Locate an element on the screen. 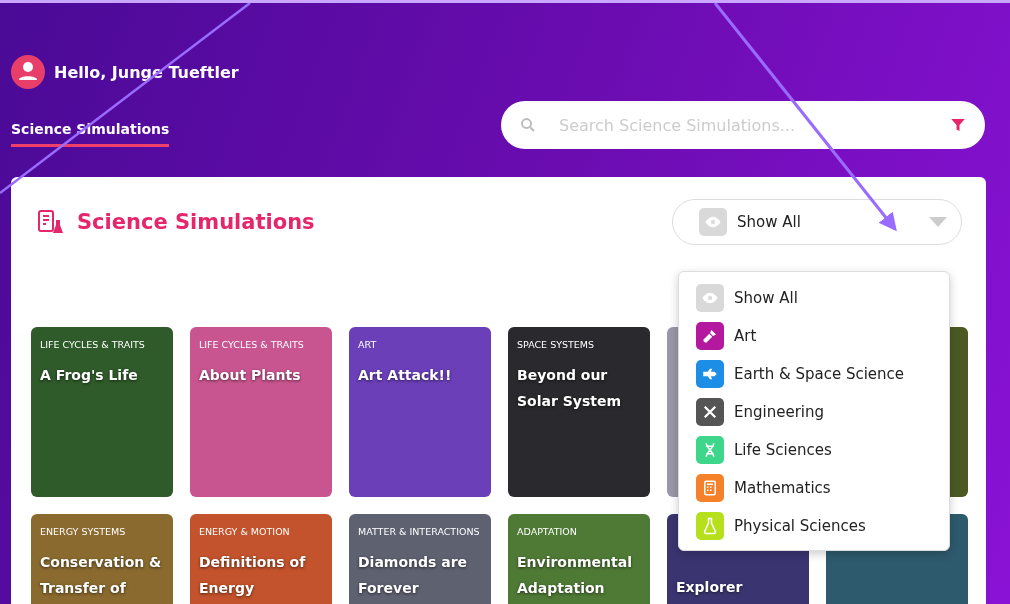  card-title: Beyond our Solar System is located at coordinates (570, 388).